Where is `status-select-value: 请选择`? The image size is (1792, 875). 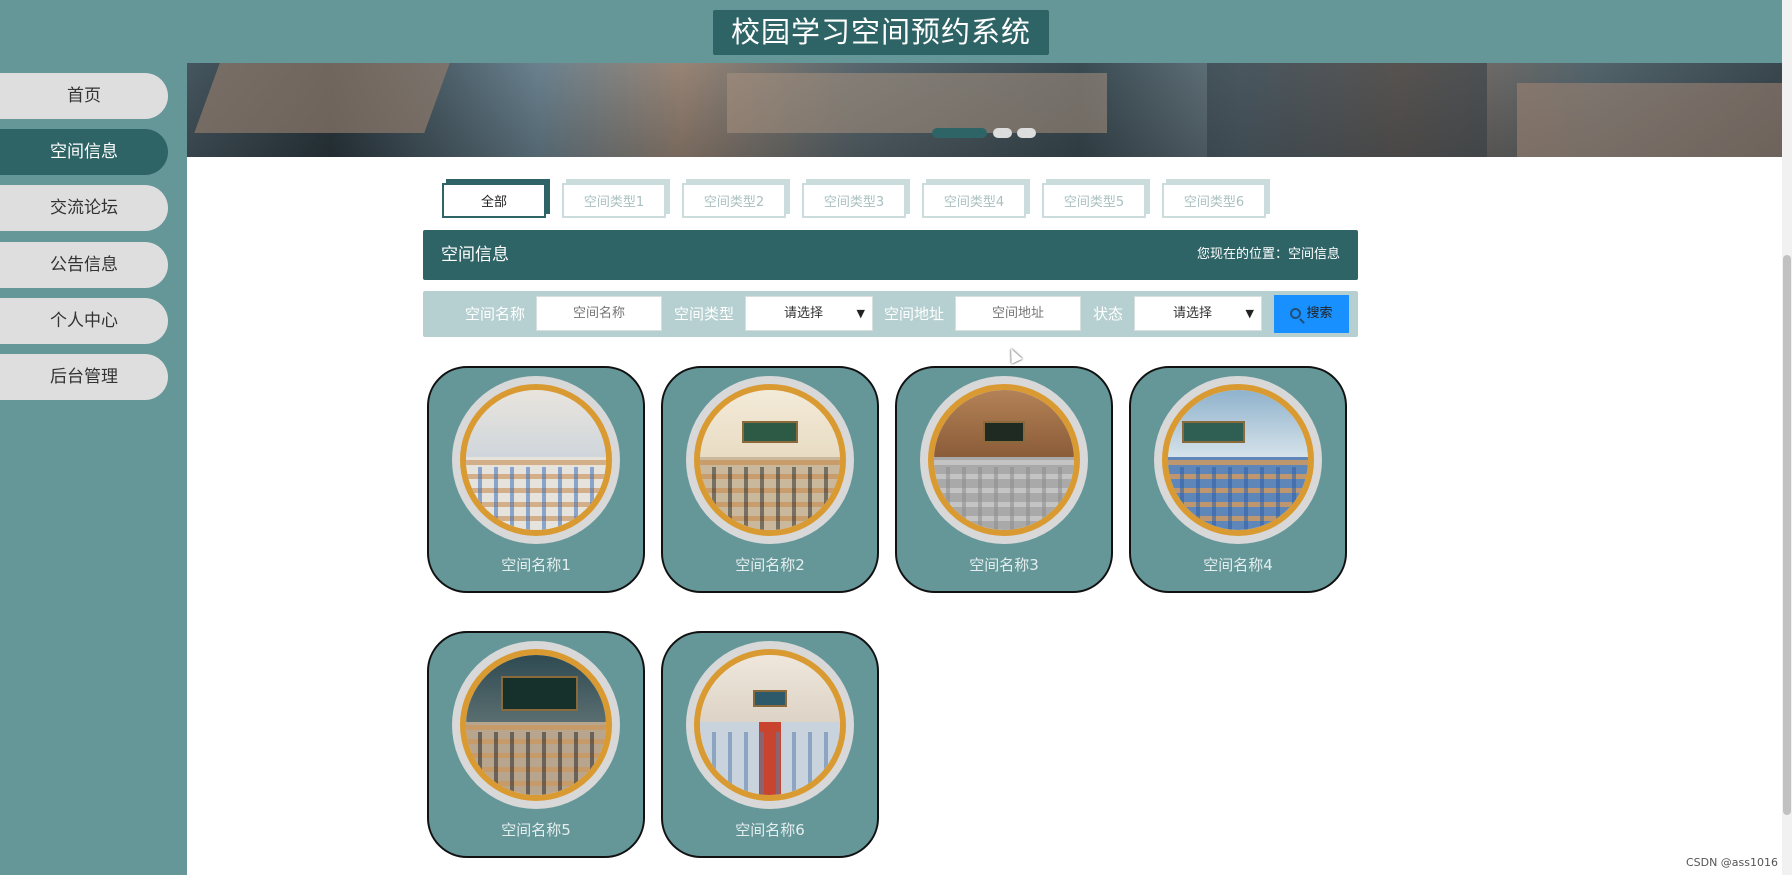
status-select-value: 请选择 is located at coordinates (1193, 313).